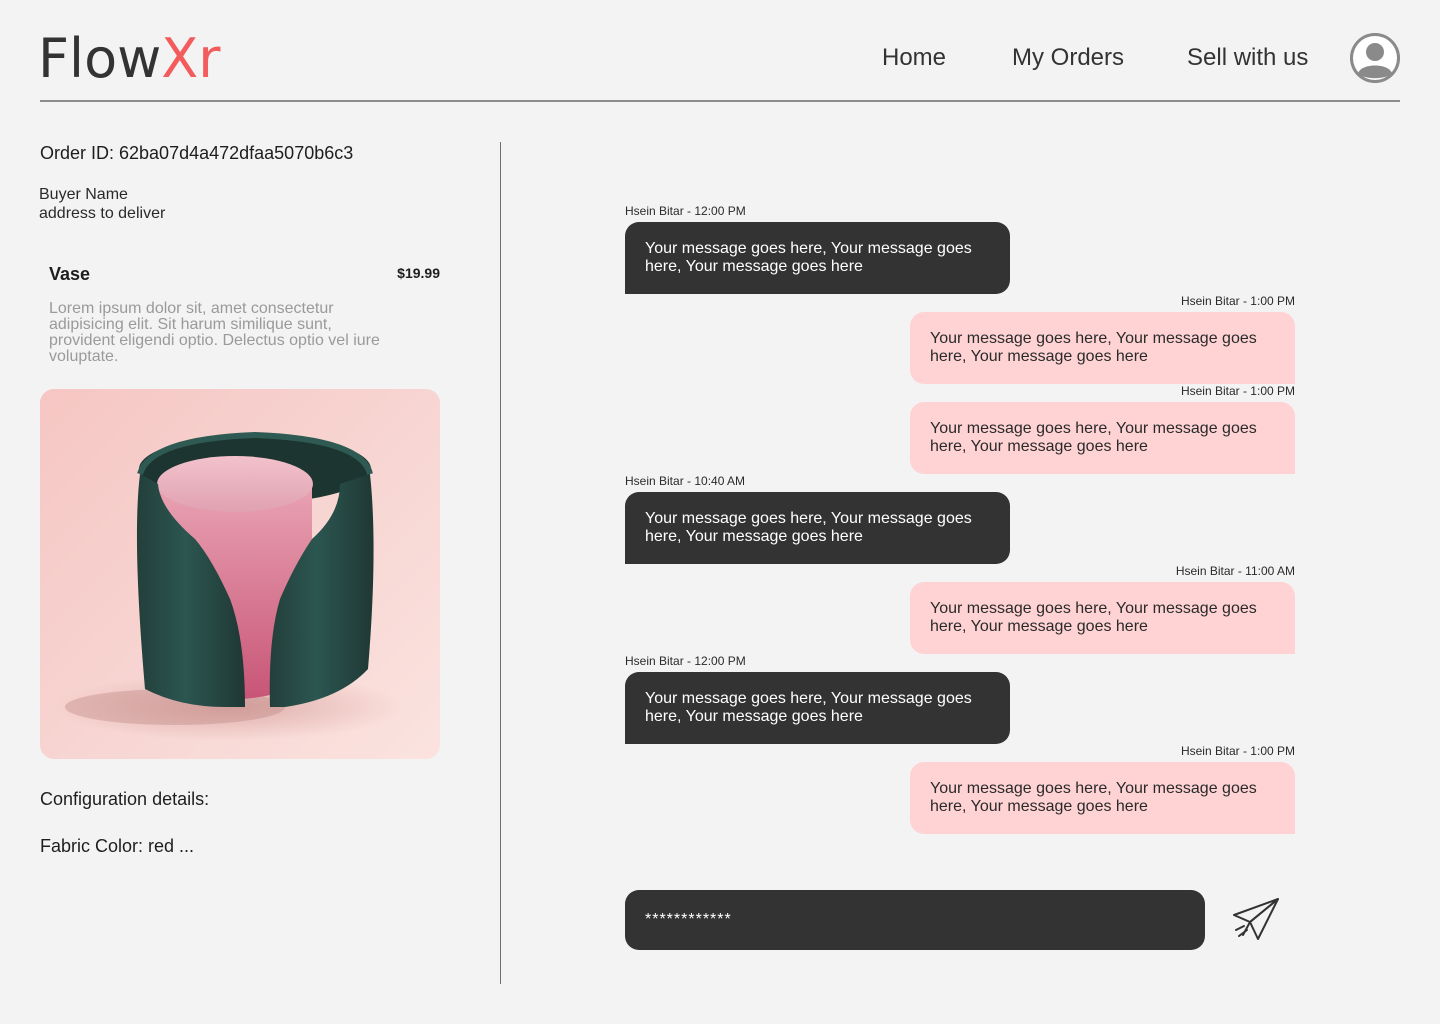  Describe the element at coordinates (500, 563) in the screenshot. I see `panel-divider` at that location.